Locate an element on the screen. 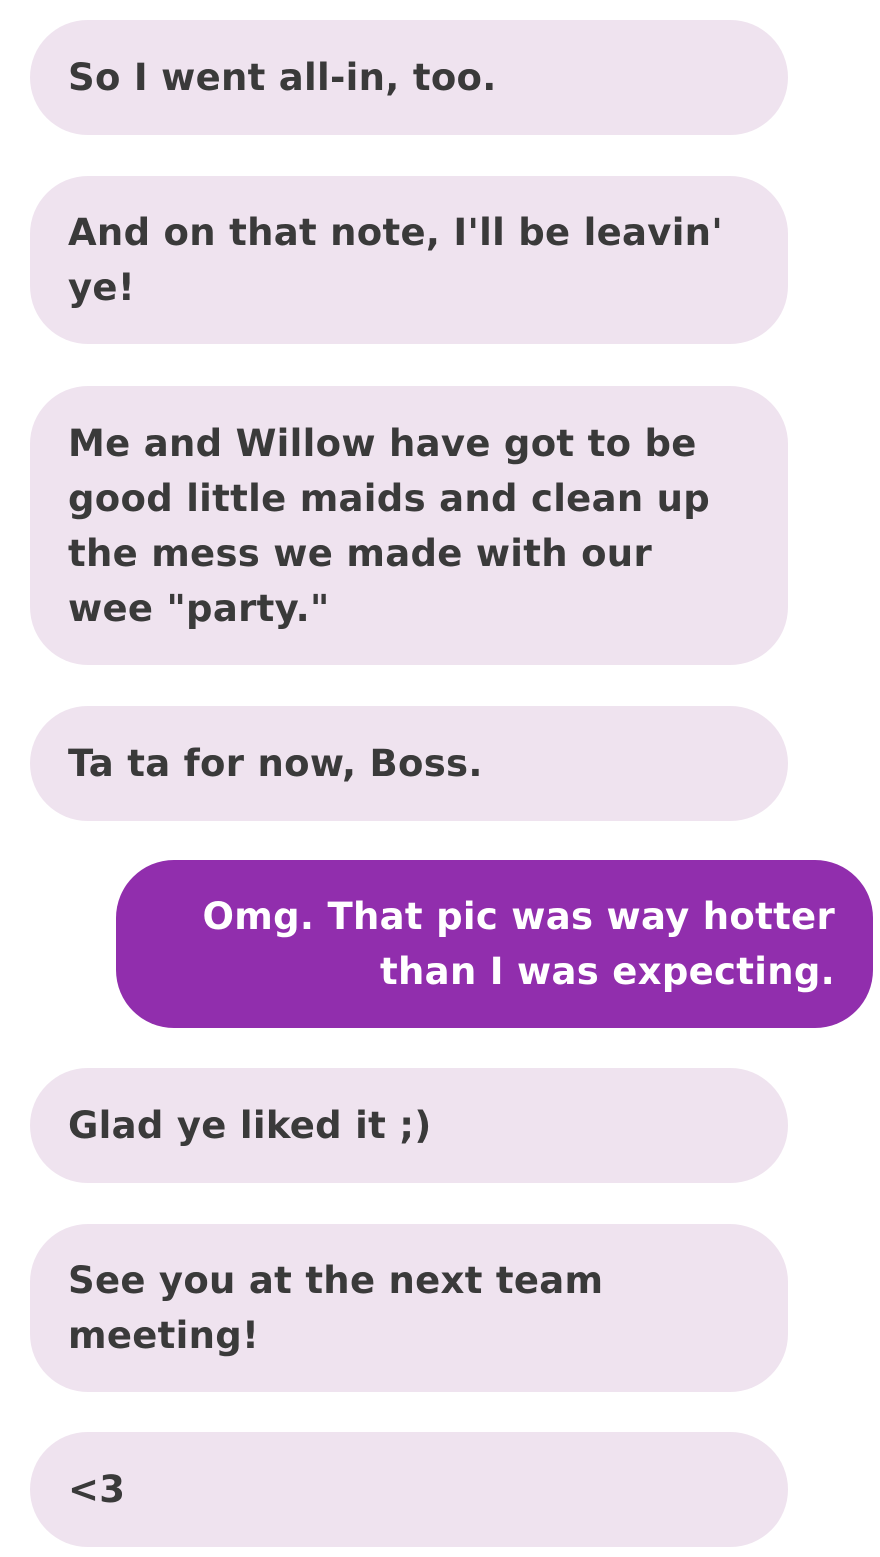  incoming-message-bubble: So I went all-in, too. is located at coordinates (409, 77).